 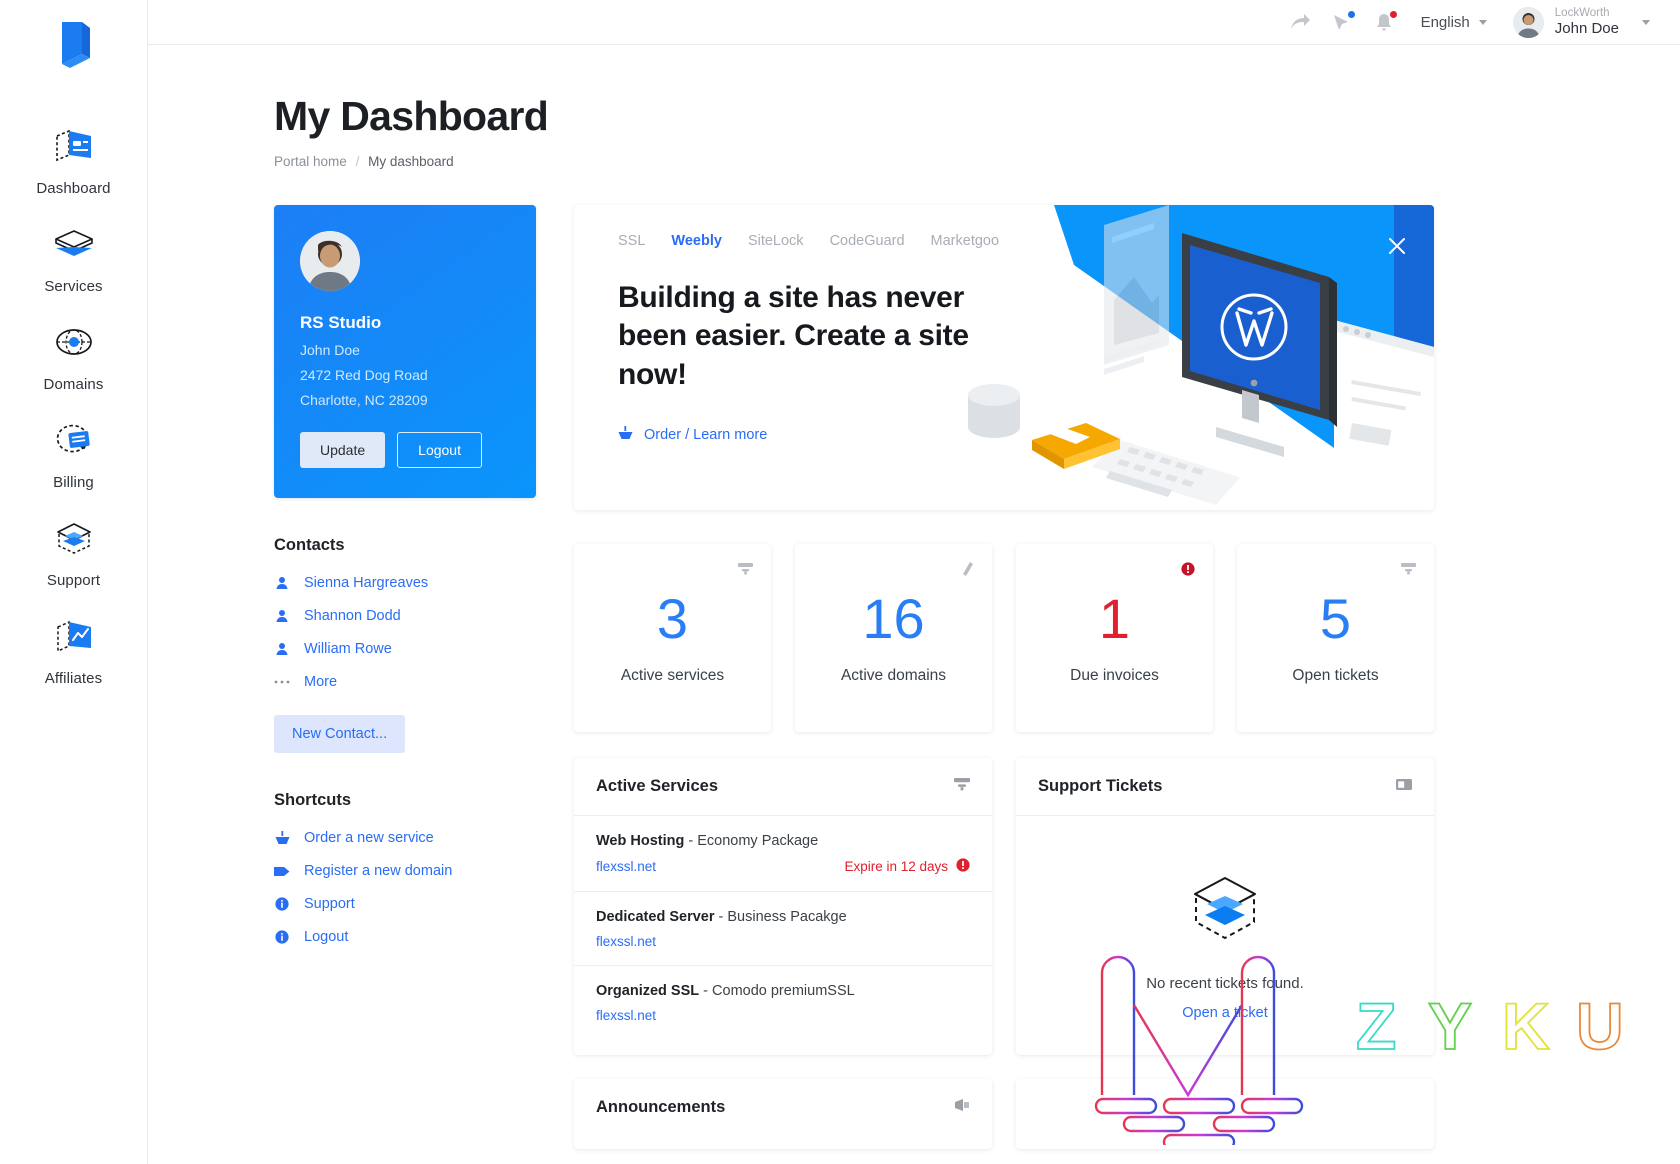 I want to click on contact-label: William Rowe, so click(x=348, y=649).